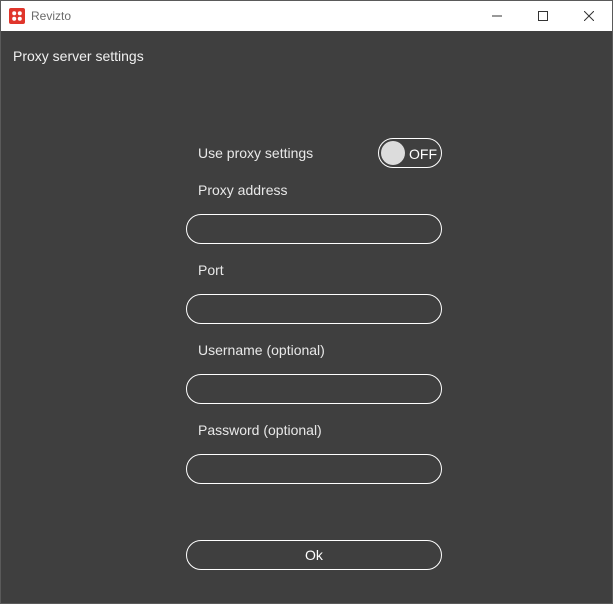 This screenshot has height=604, width=613. I want to click on password-input, so click(314, 469).